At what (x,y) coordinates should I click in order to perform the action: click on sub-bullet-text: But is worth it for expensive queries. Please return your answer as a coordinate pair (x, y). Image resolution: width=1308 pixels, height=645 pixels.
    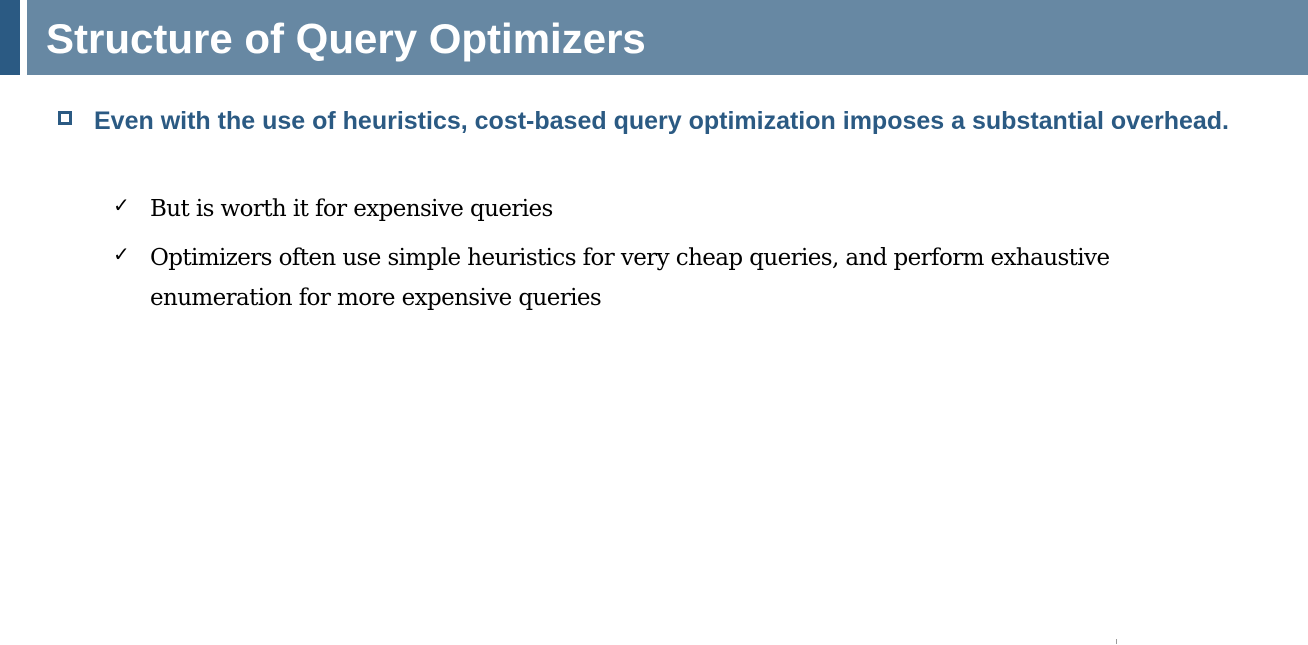
    Looking at the image, I should click on (351, 209).